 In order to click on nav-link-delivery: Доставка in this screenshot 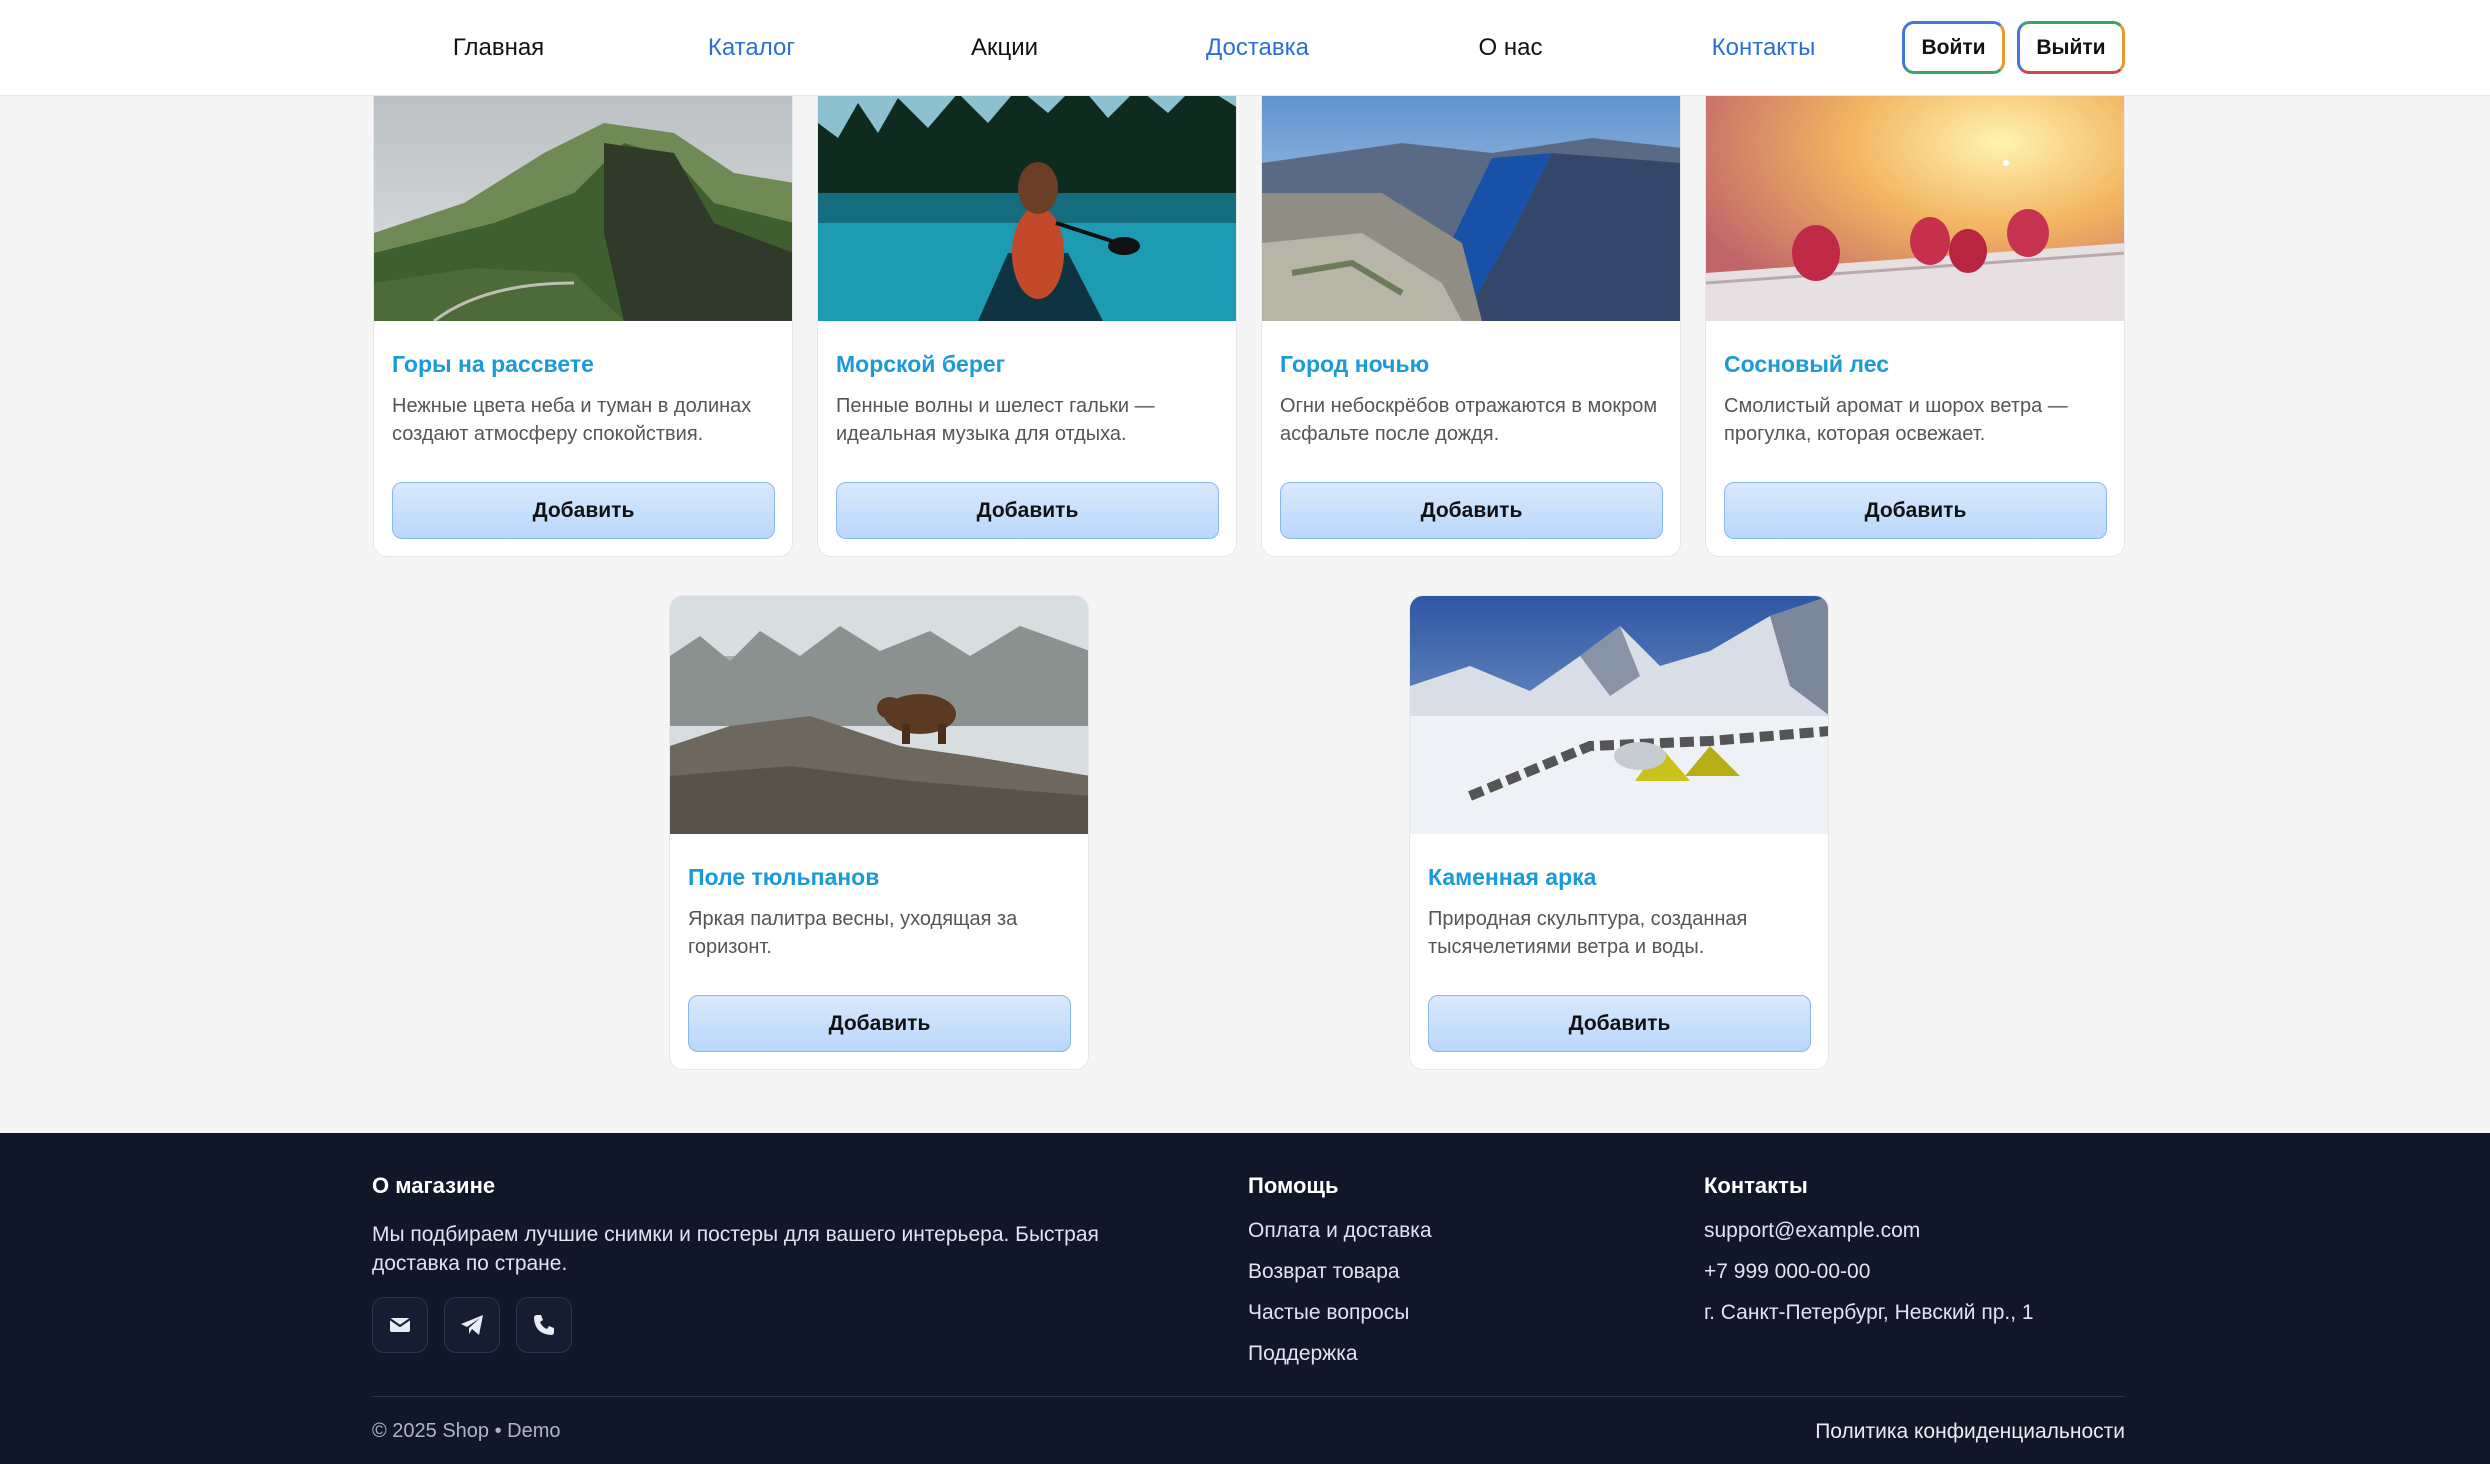, I will do `click(1257, 48)`.